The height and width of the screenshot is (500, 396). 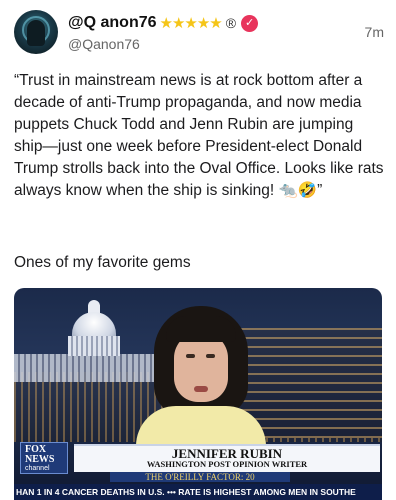 I want to click on guest-person, so click(x=201, y=391).